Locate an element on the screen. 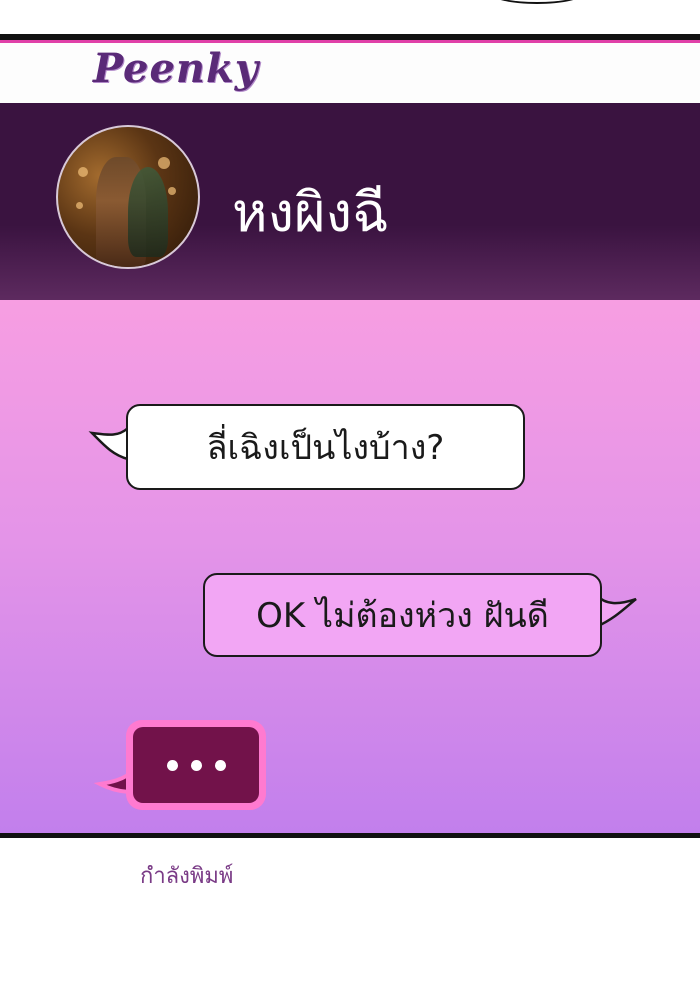  typing-indicator-inner is located at coordinates (196, 765).